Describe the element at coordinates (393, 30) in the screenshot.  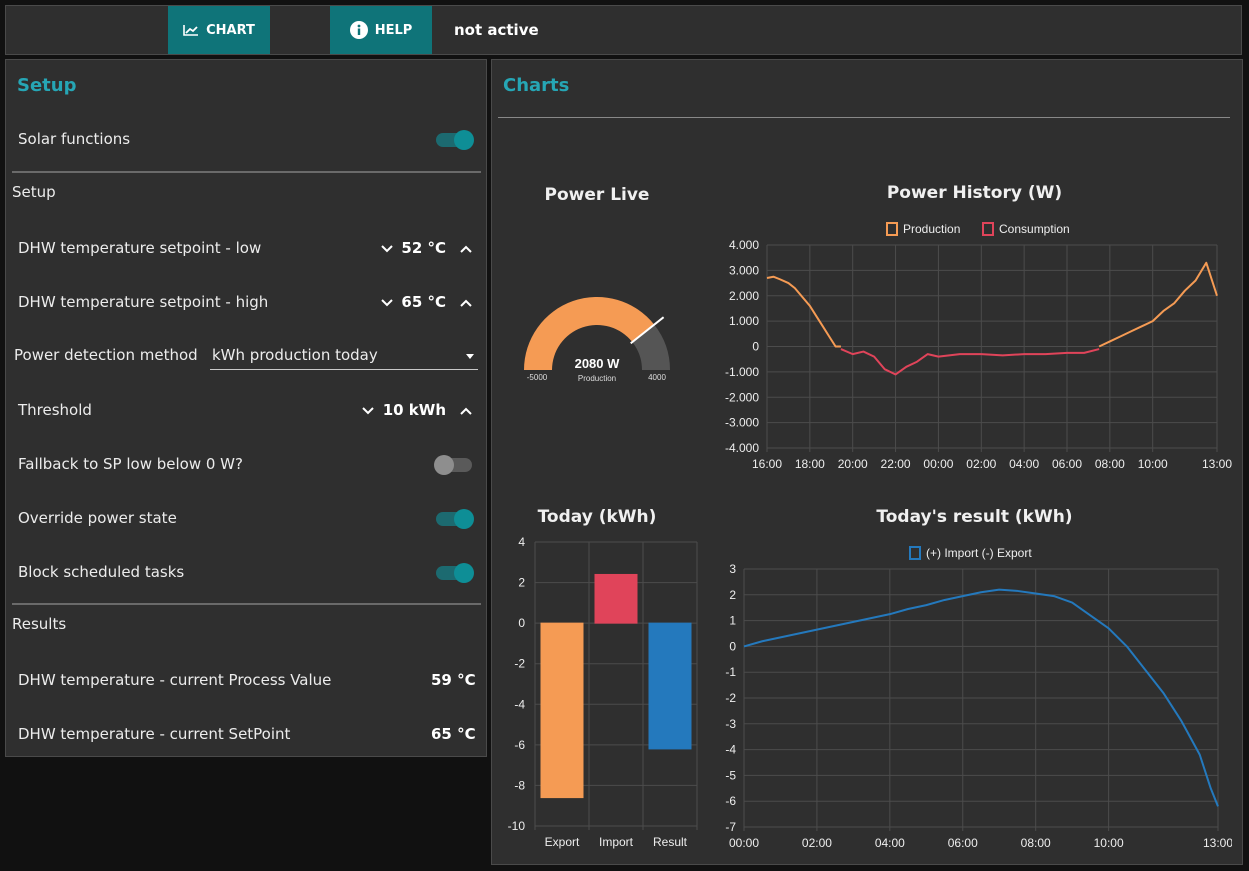
I see `help-button-label: HELP` at that location.